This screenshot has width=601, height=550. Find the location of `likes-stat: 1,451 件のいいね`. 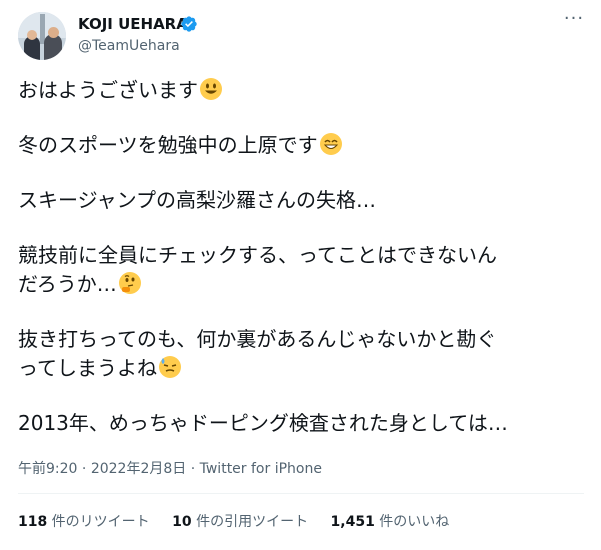

likes-stat: 1,451 件のいいね is located at coordinates (390, 522).